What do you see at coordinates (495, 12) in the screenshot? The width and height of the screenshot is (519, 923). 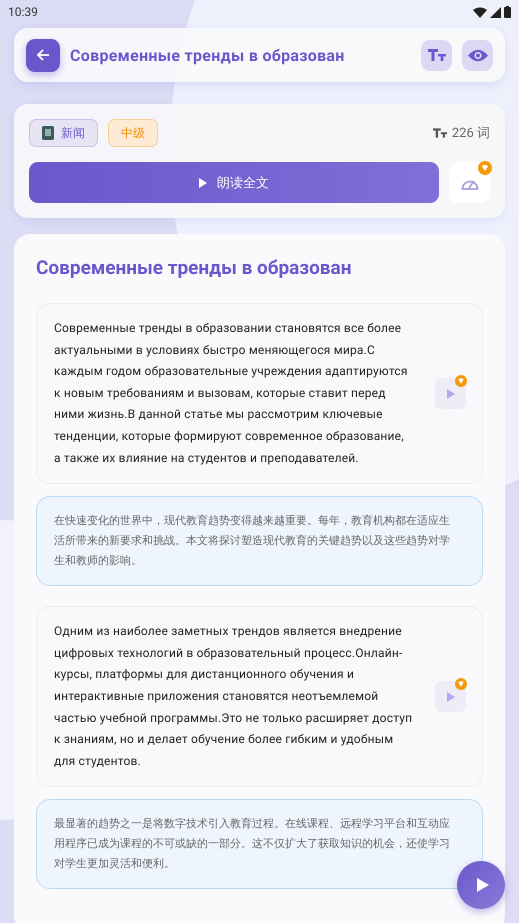 I see `signal-icon` at bounding box center [495, 12].